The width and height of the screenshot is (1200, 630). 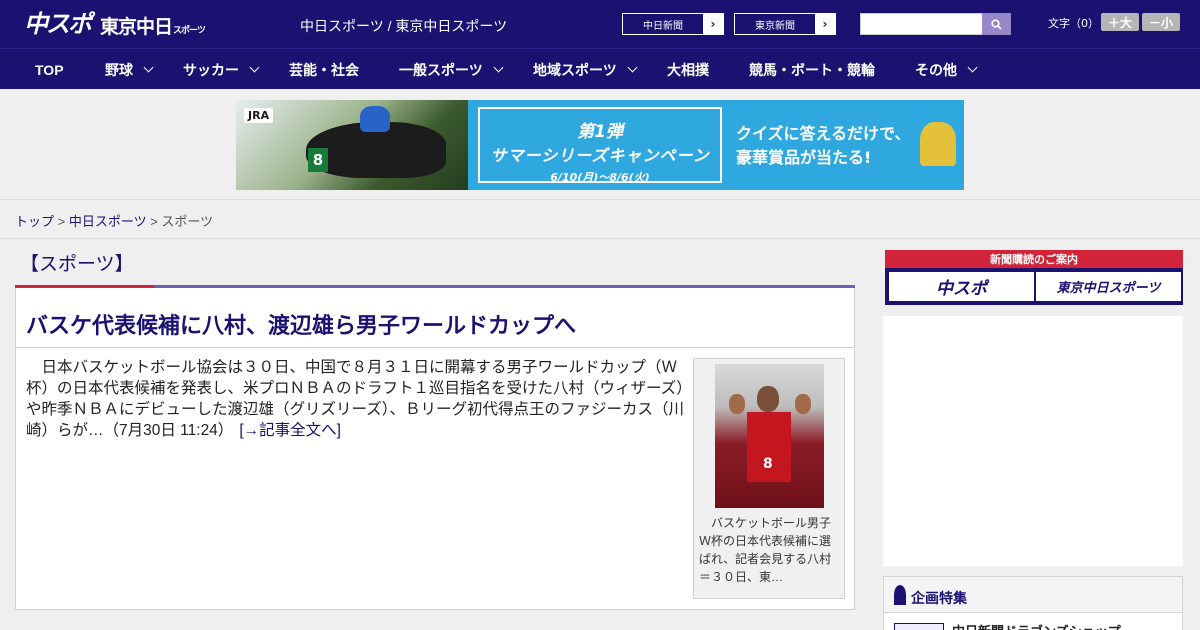 I want to click on font-larger-button: ＋大, so click(x=1120, y=22).